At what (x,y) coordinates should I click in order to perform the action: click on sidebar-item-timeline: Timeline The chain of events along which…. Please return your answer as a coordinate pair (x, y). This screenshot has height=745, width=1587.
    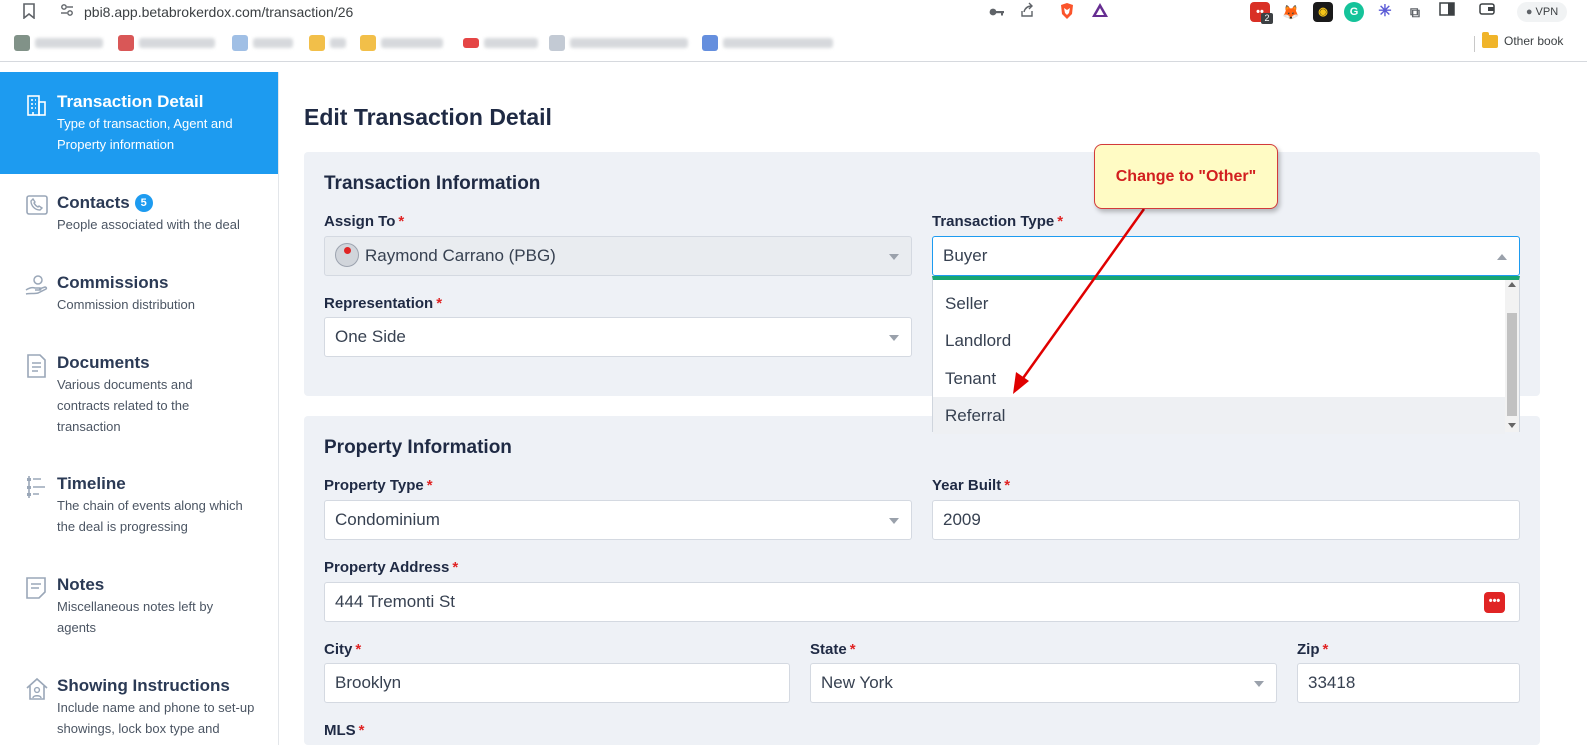
    Looking at the image, I should click on (139, 519).